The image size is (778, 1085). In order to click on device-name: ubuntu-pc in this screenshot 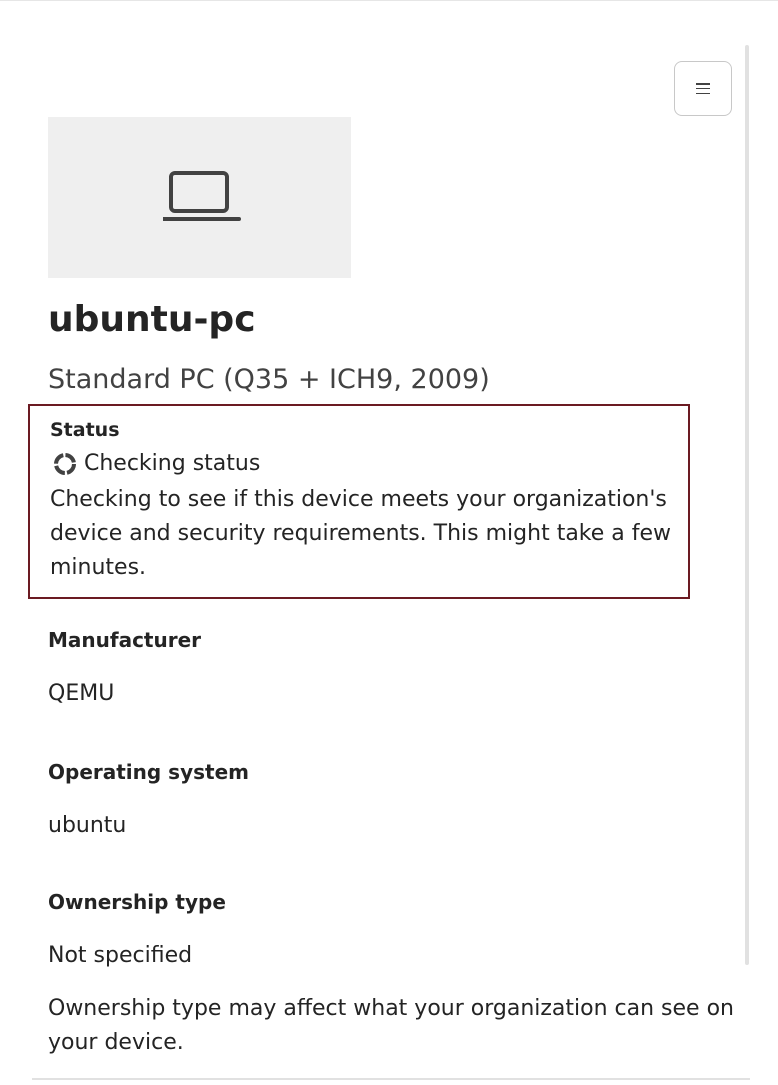, I will do `click(152, 319)`.